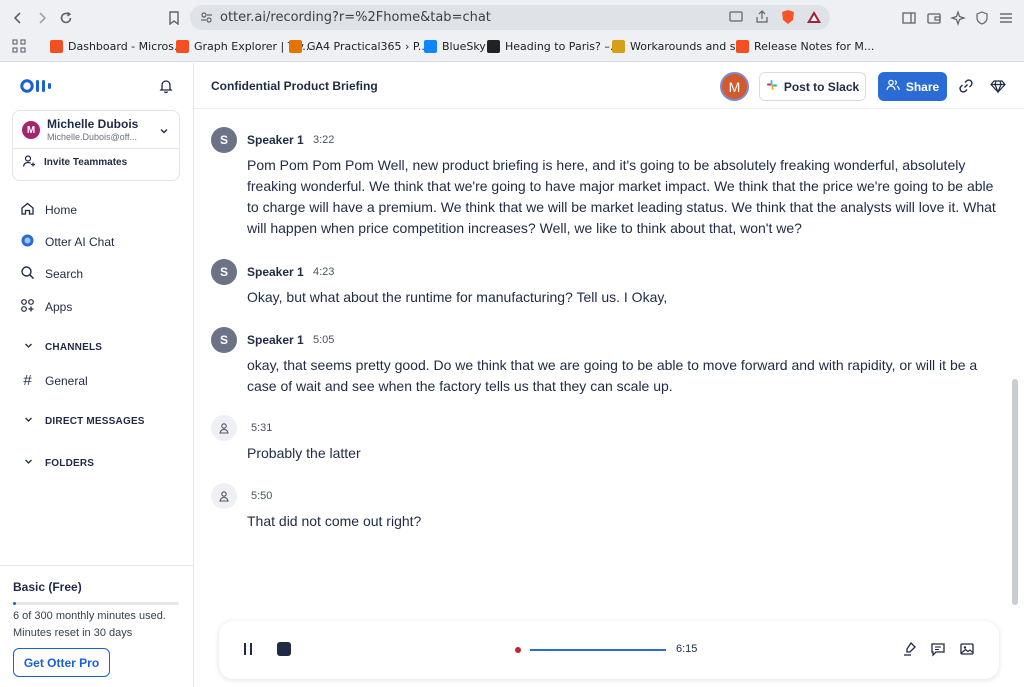 The width and height of the screenshot is (1024, 687). What do you see at coordinates (248, 651) in the screenshot?
I see `pause-button` at bounding box center [248, 651].